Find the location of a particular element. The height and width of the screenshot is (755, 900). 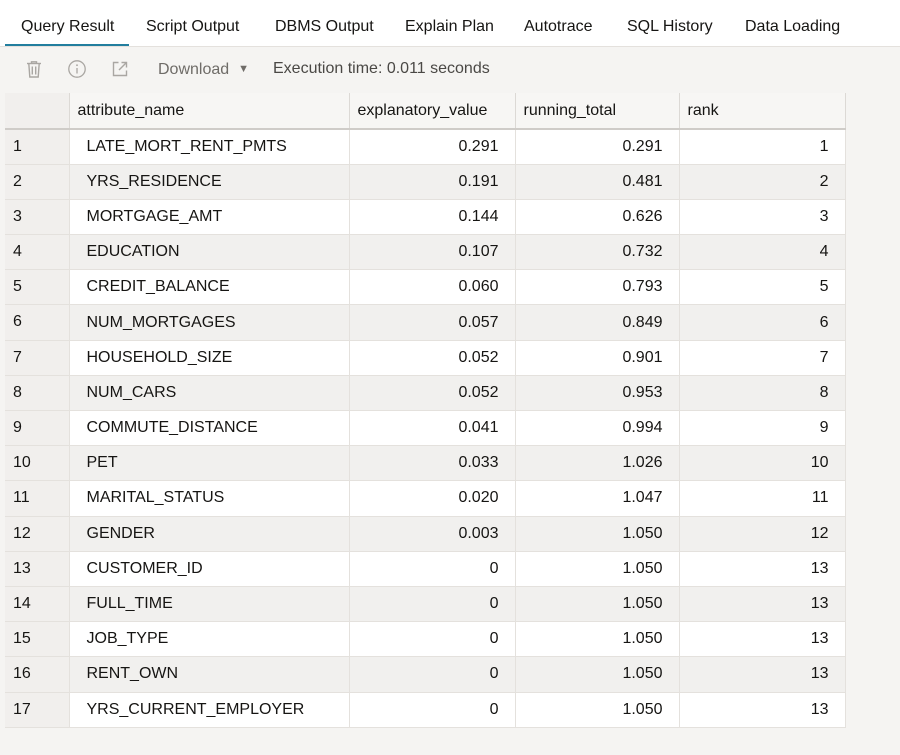

cell-running-total: 0.994 is located at coordinates (597, 428).